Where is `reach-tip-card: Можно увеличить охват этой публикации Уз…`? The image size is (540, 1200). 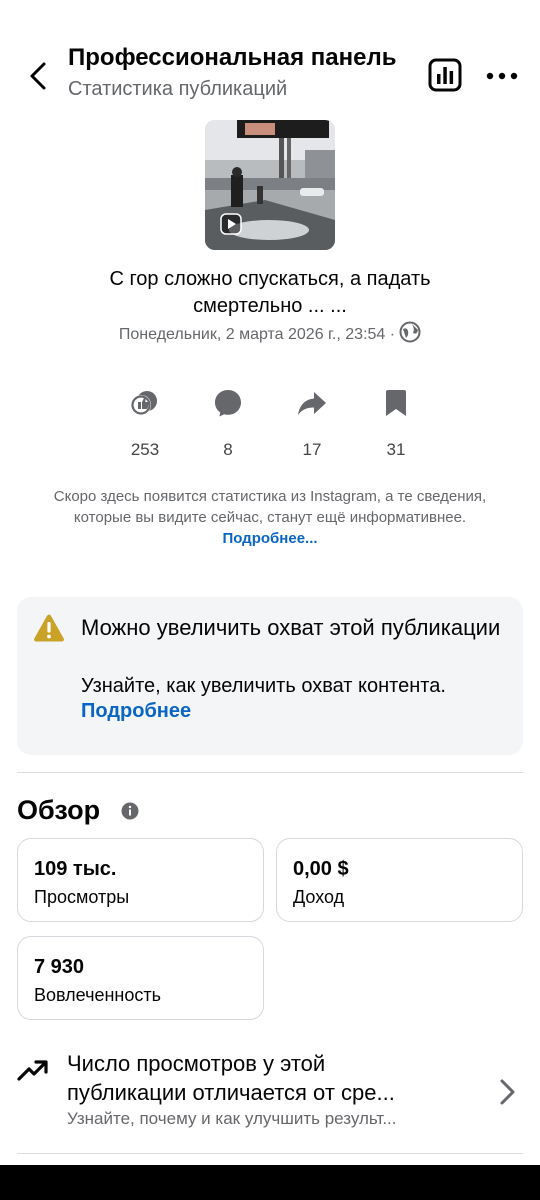 reach-tip-card: Можно увеличить охват этой публикации Уз… is located at coordinates (270, 676).